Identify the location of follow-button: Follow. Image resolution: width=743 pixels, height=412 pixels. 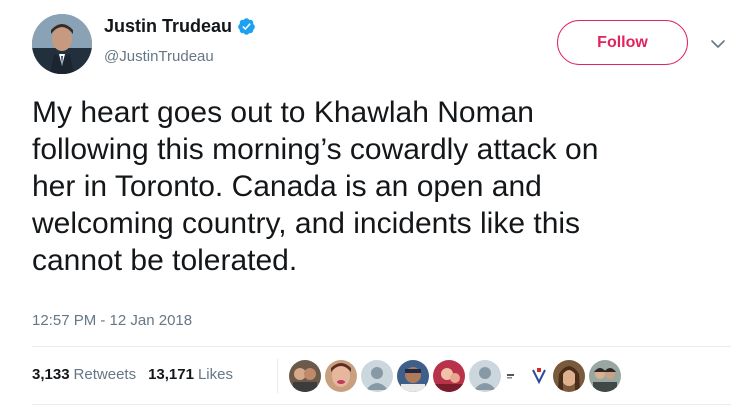
(622, 42).